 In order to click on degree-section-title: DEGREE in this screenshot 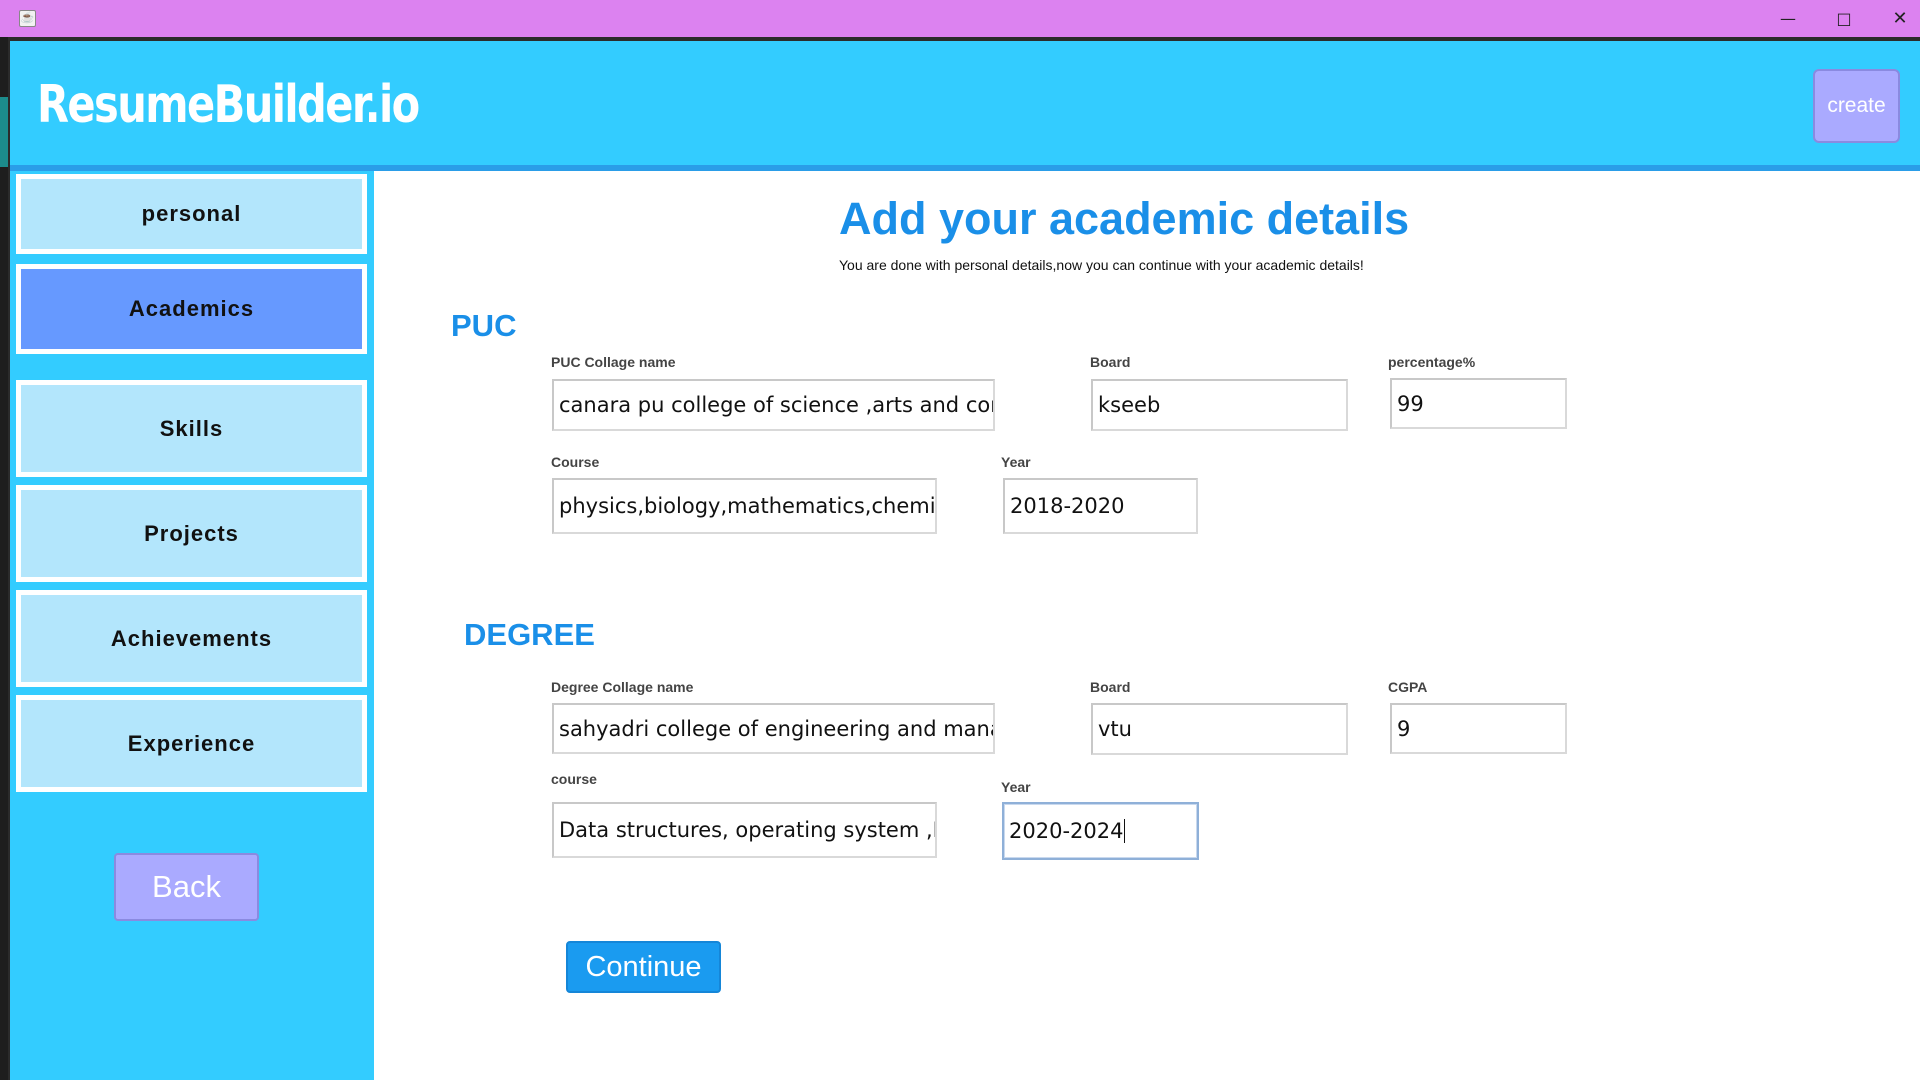, I will do `click(529, 634)`.